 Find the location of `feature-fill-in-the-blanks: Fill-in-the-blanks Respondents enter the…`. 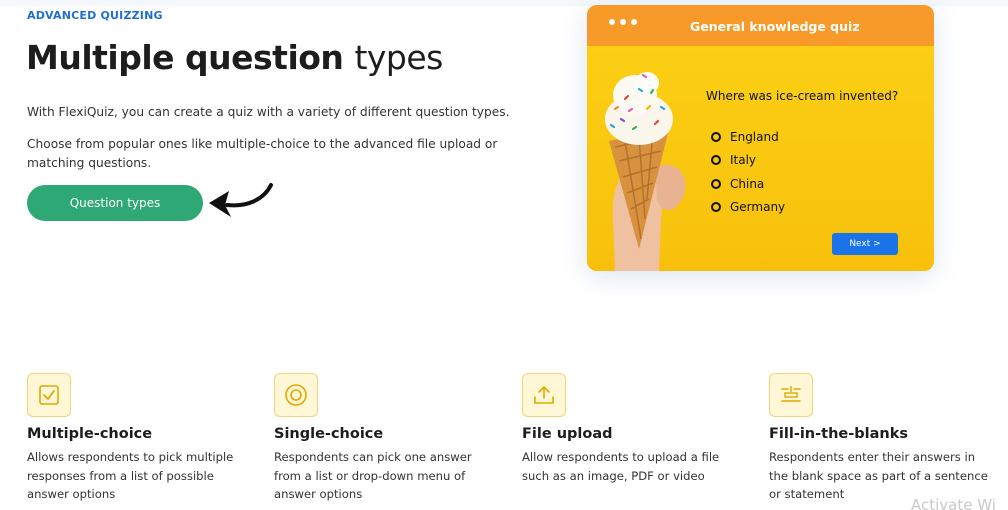

feature-fill-in-the-blanks: Fill-in-the-blanks Respondents enter the… is located at coordinates (881, 438).